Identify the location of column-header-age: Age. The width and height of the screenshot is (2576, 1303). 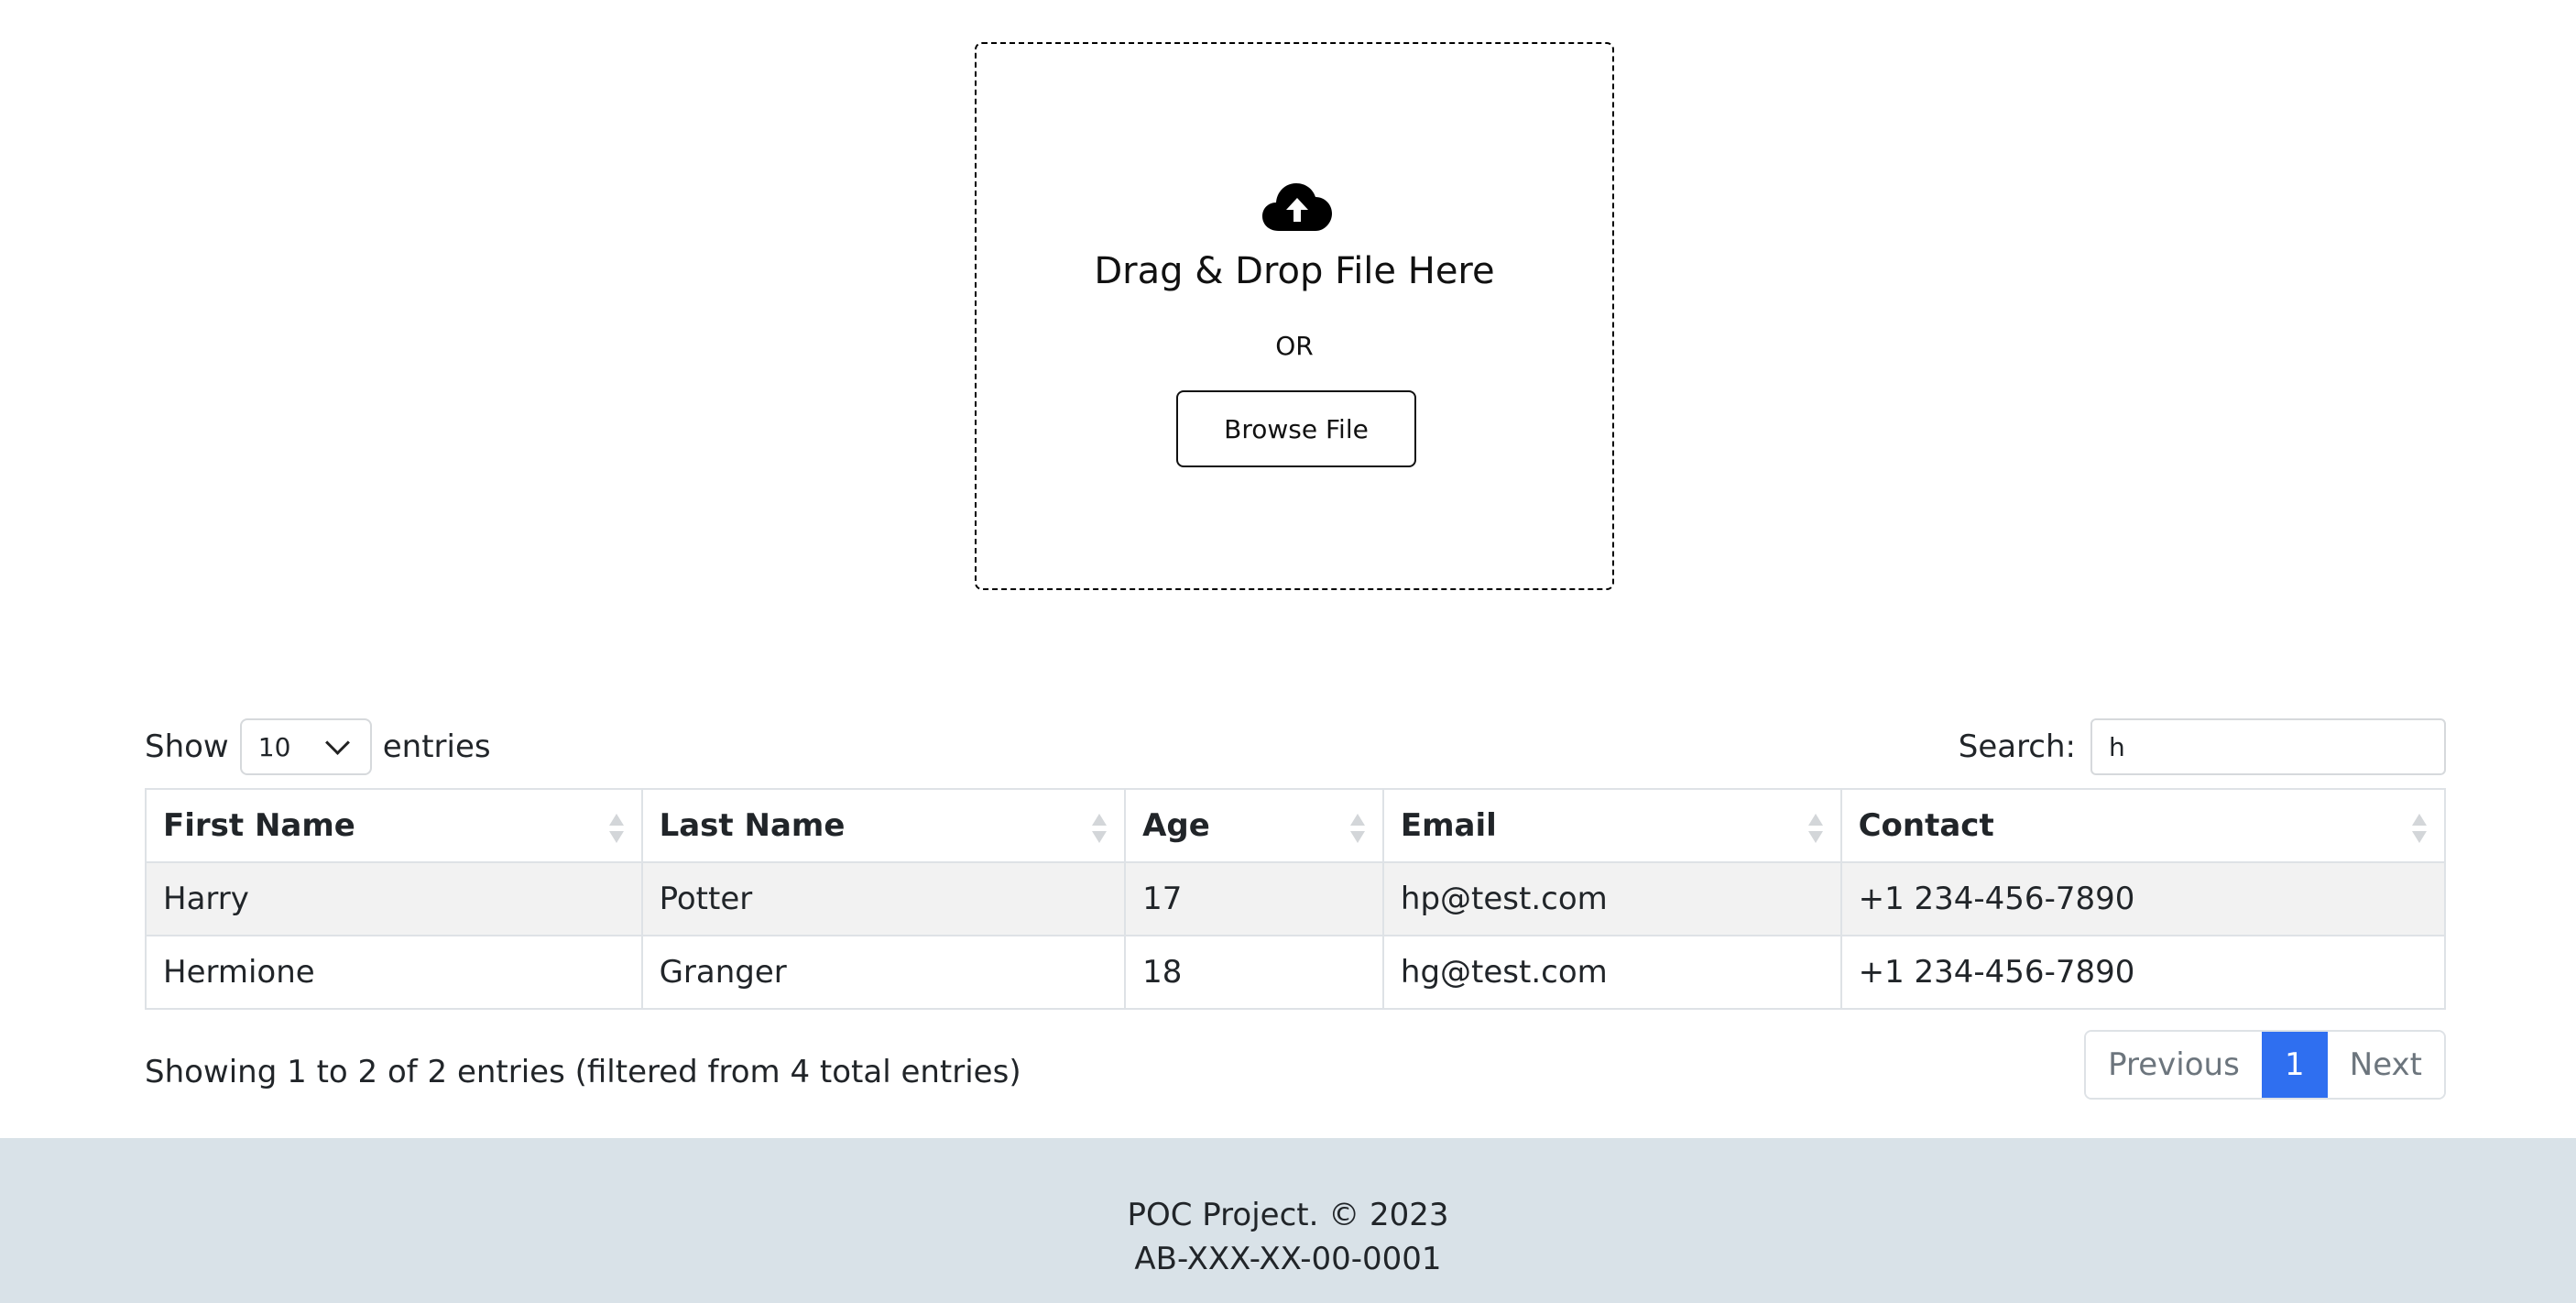
(1254, 825).